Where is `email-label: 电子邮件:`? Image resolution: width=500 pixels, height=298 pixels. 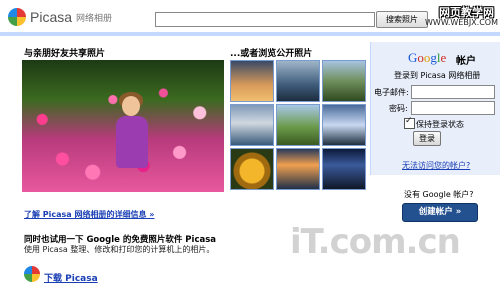 email-label: 电子邮件: is located at coordinates (391, 92).